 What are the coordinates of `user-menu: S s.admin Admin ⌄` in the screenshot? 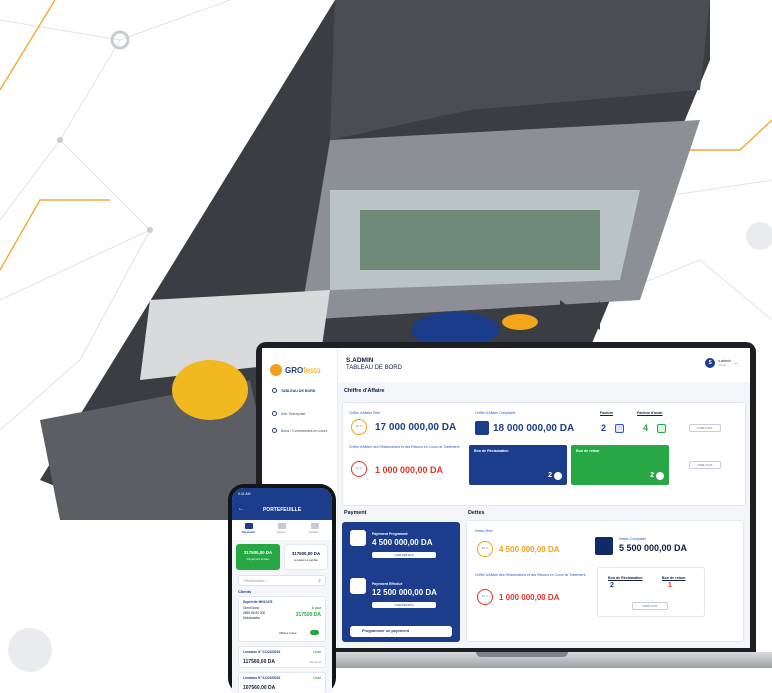 It's located at (721, 363).